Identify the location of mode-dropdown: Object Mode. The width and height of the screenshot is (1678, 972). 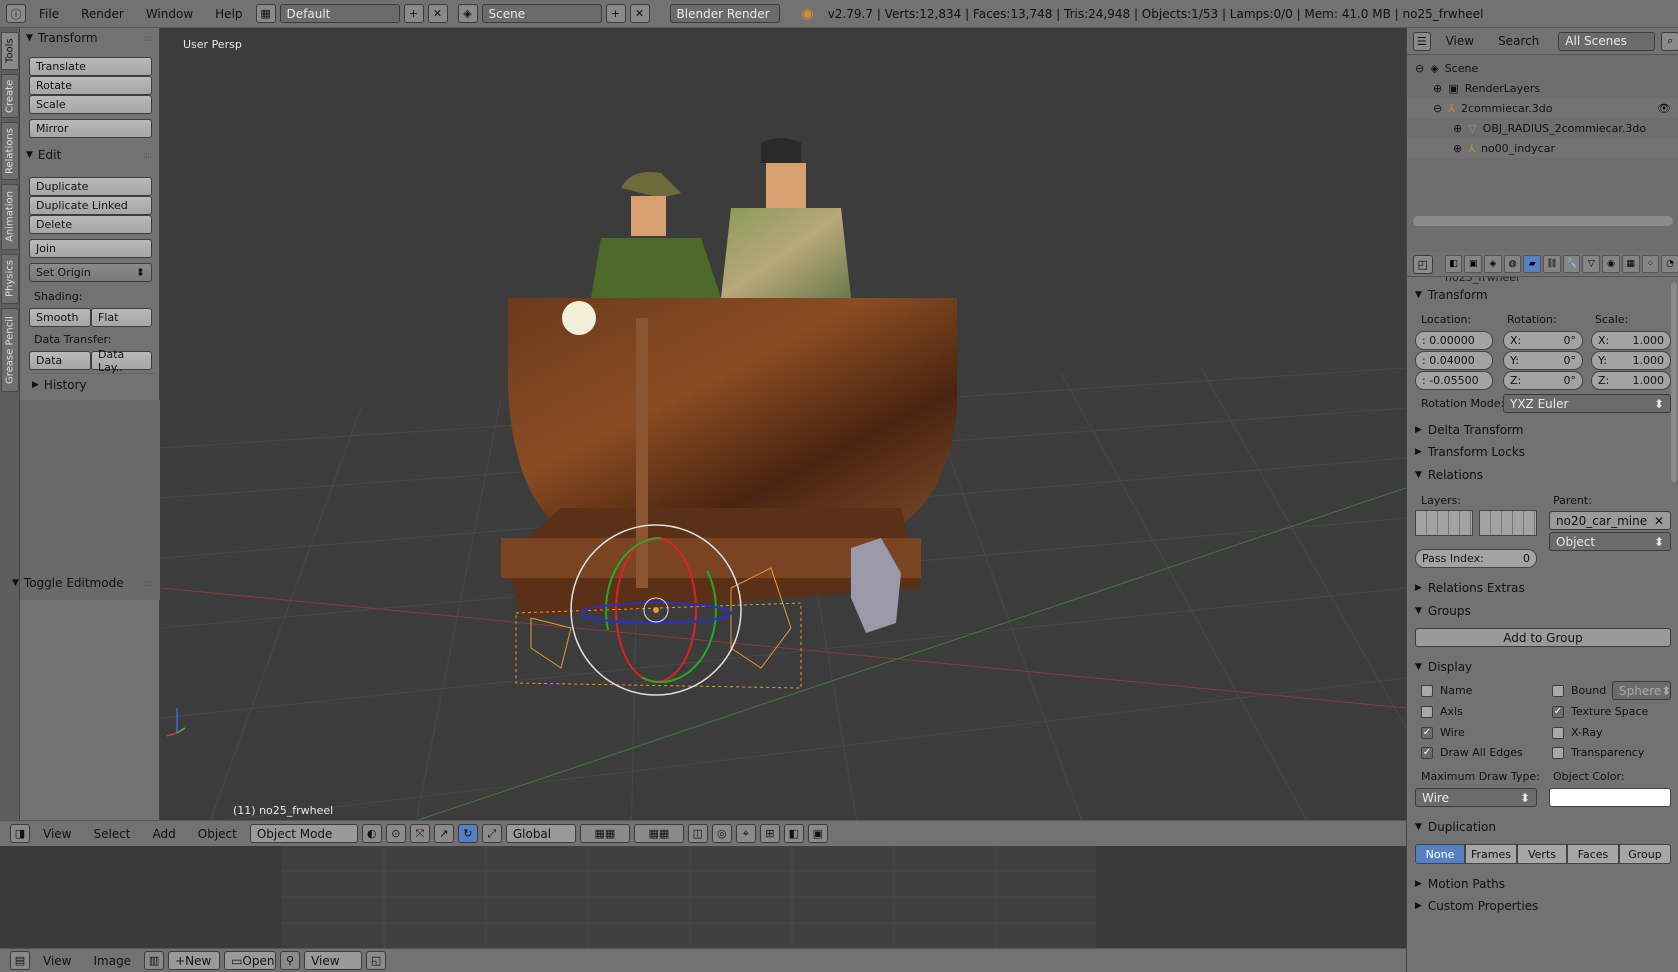
(303, 833).